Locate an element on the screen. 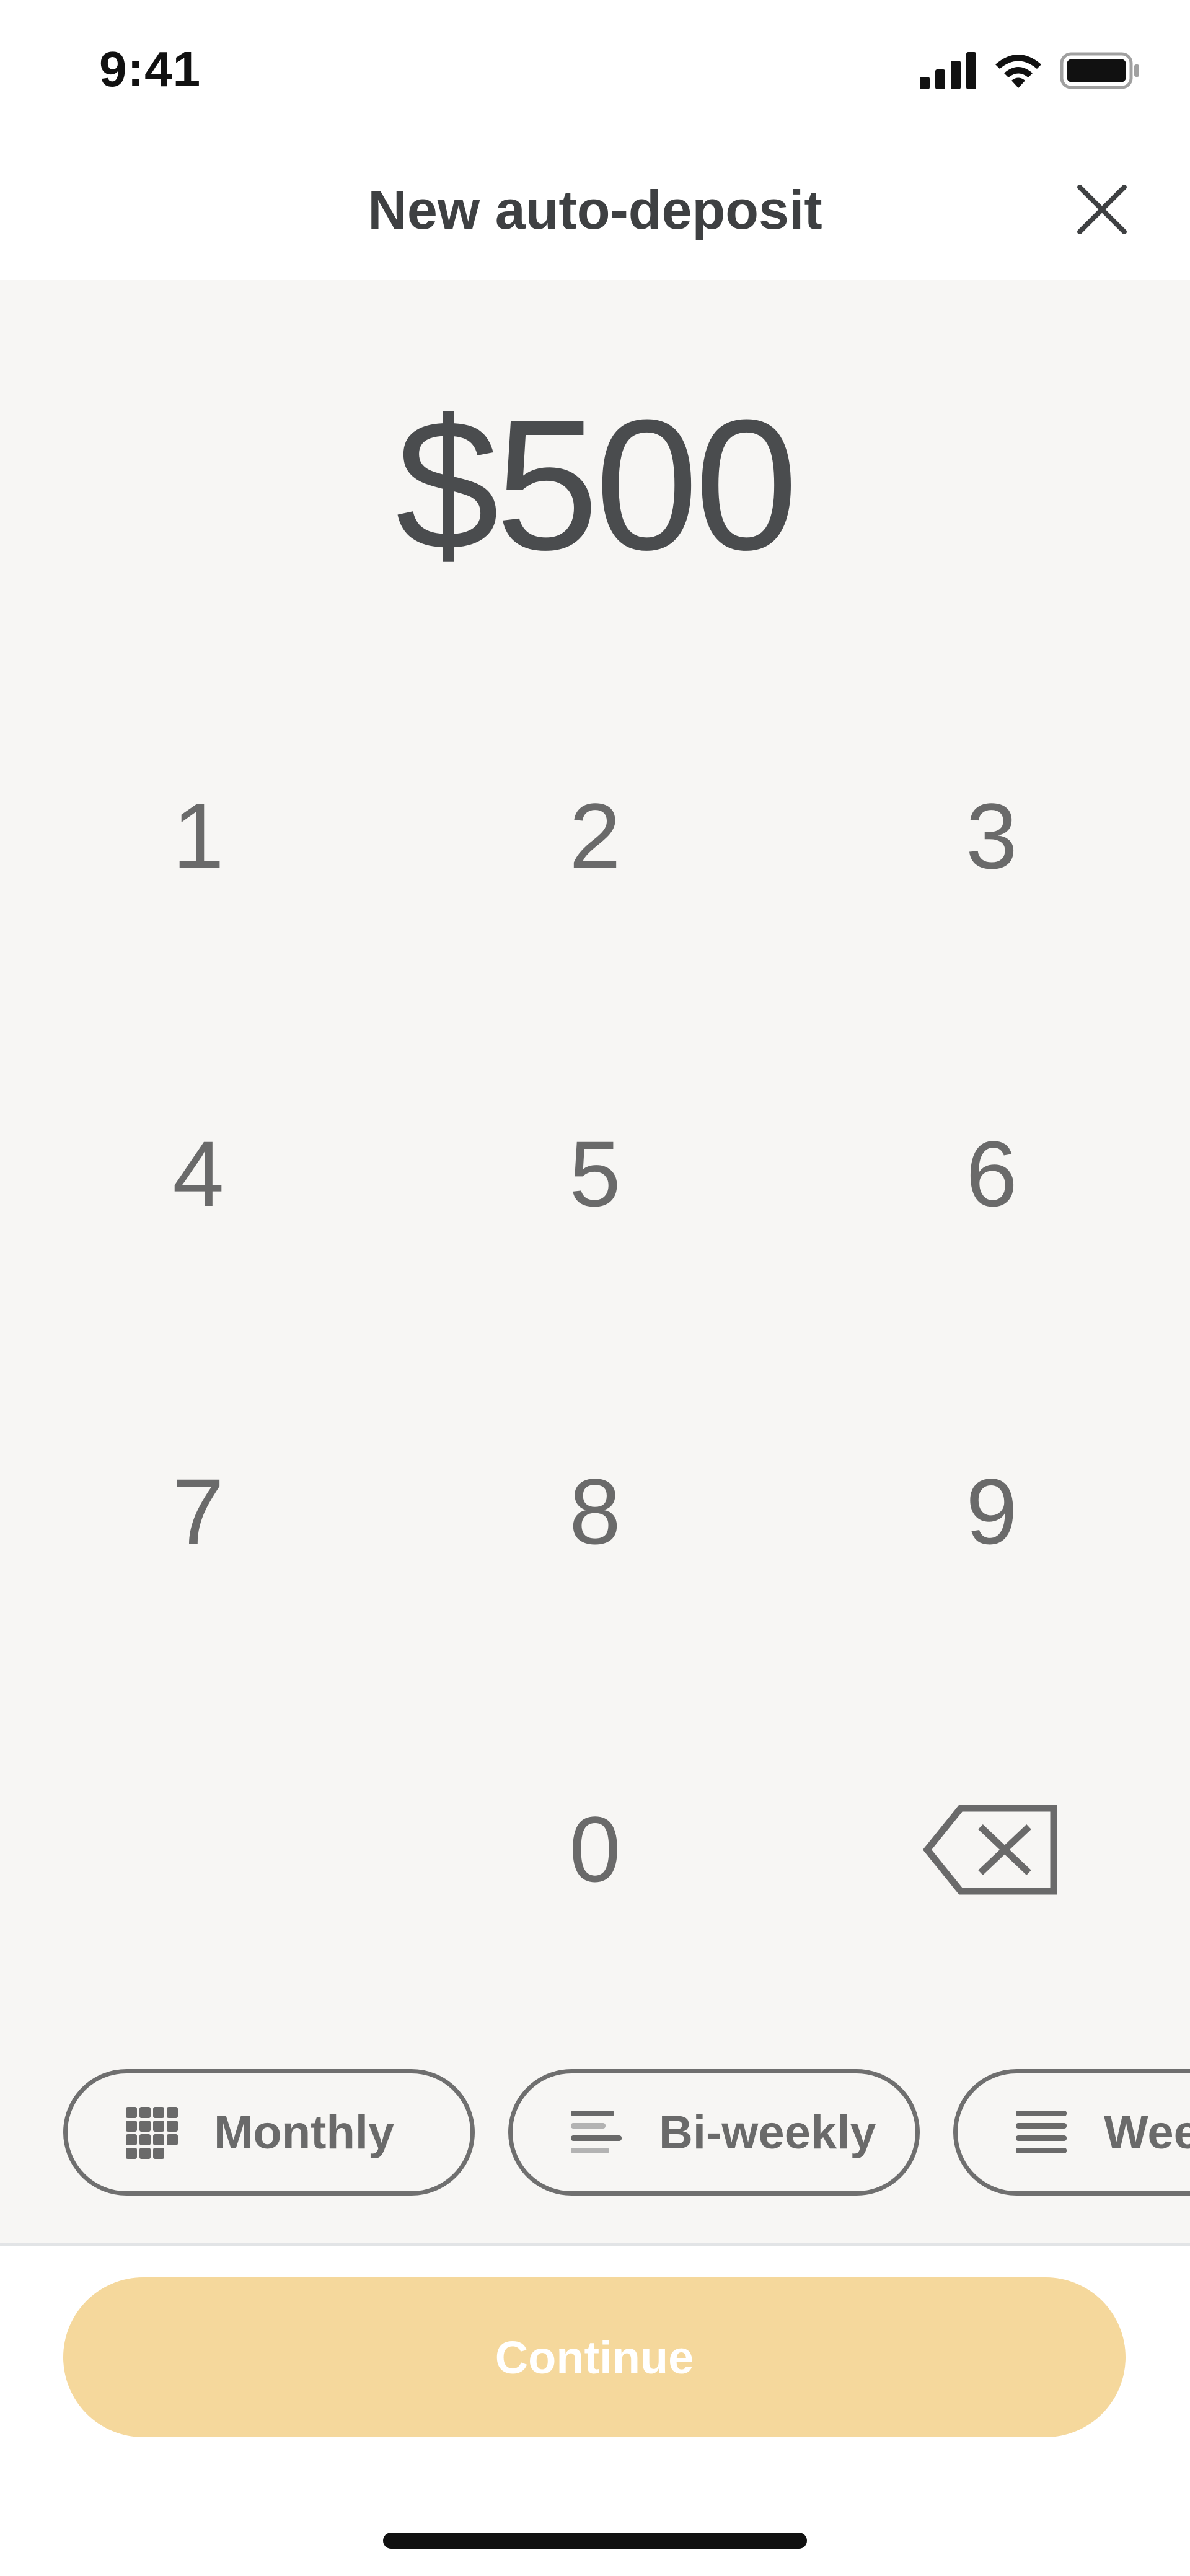  battery-icon is located at coordinates (1099, 71).